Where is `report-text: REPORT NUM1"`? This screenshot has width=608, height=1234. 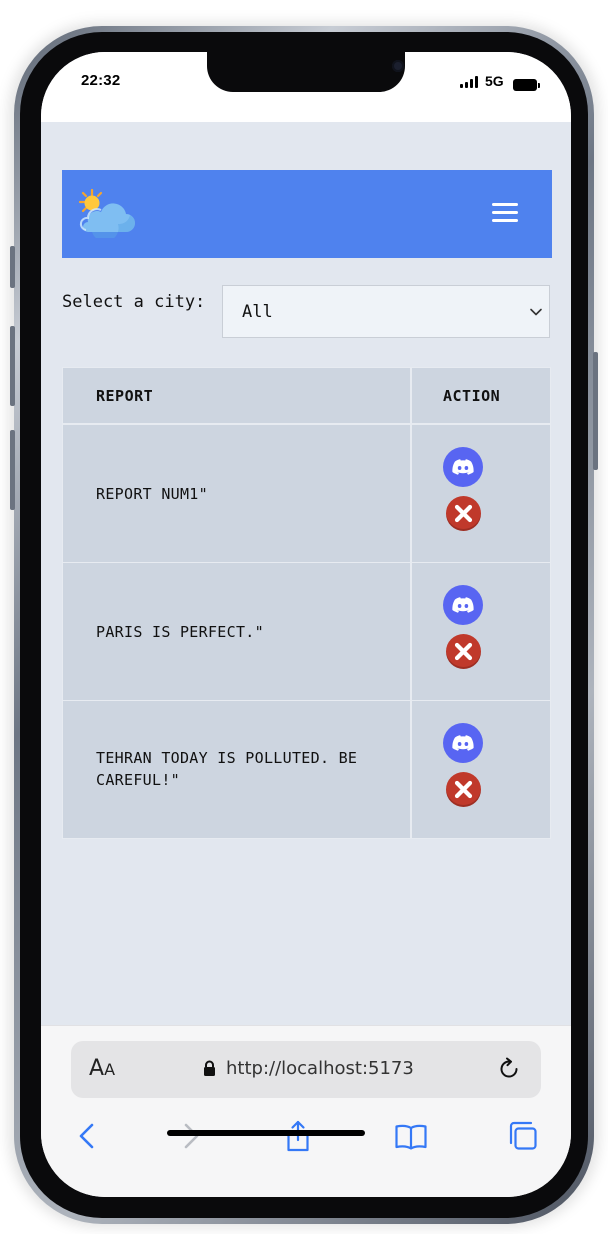
report-text: REPORT NUM1" is located at coordinates (152, 494).